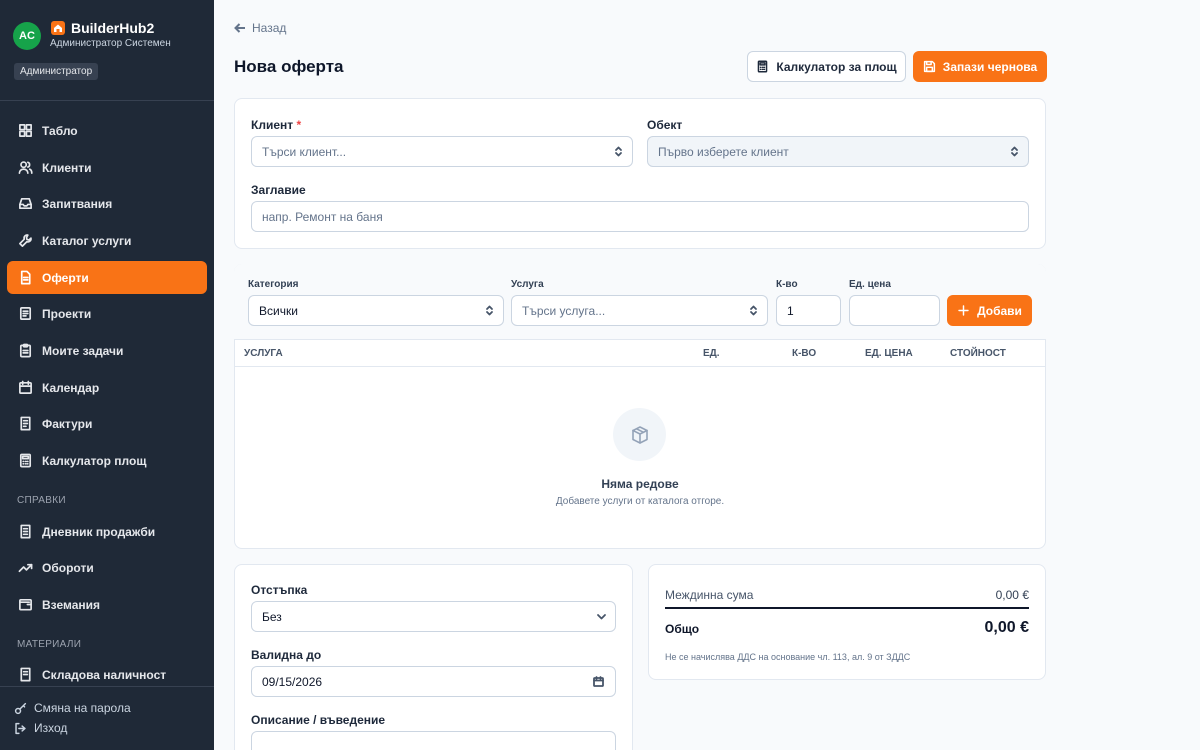  I want to click on sidebar-item-clients: Клиенти, so click(107, 167).